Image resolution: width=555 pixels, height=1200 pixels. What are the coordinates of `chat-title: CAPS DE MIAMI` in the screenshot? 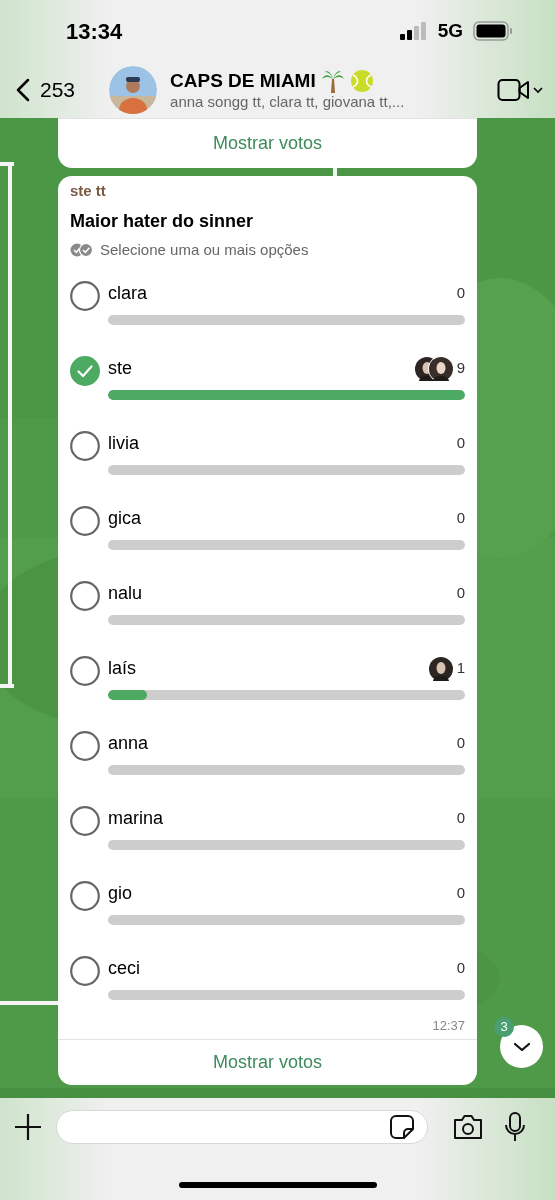 It's located at (243, 81).